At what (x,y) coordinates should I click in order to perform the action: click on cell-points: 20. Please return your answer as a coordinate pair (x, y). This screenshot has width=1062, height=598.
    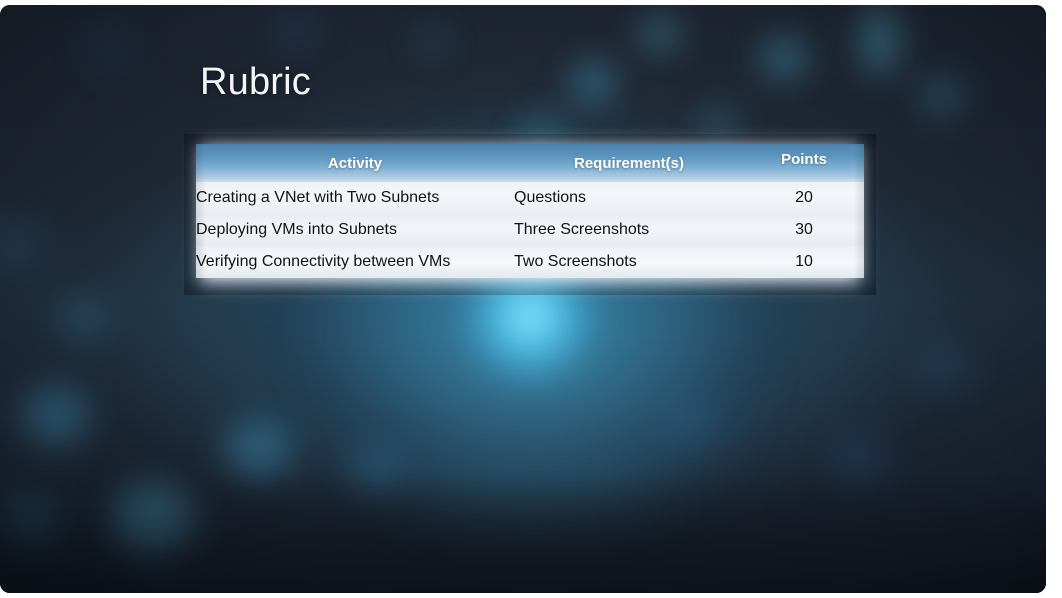
    Looking at the image, I should click on (804, 197).